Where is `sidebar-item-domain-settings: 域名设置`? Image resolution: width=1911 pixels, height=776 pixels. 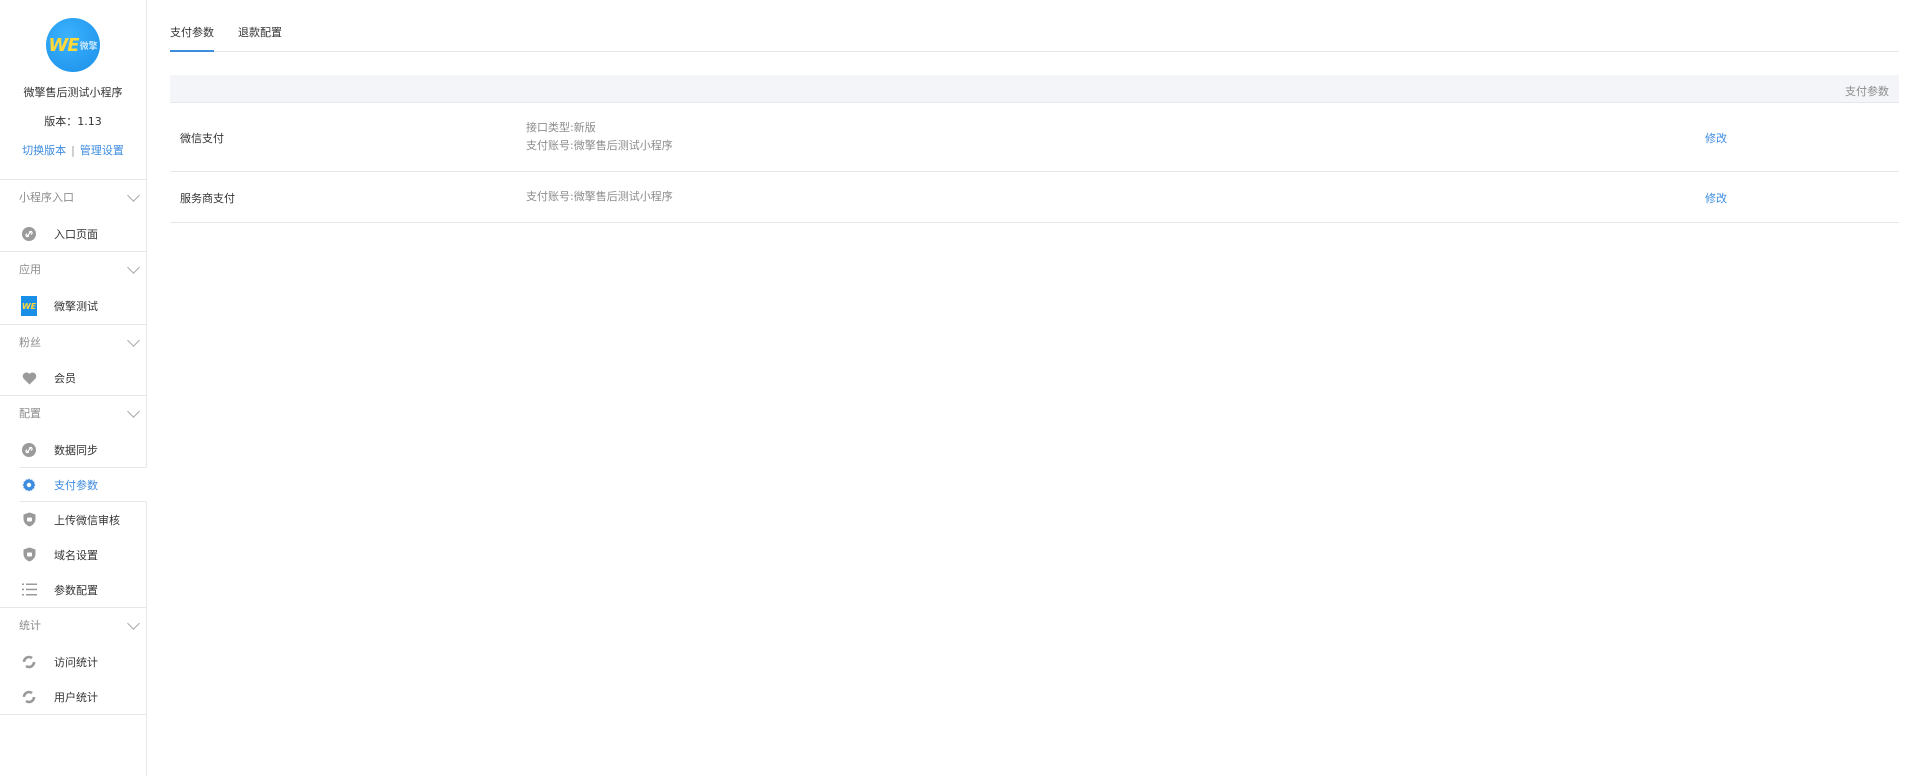 sidebar-item-domain-settings: 域名设置 is located at coordinates (73, 554).